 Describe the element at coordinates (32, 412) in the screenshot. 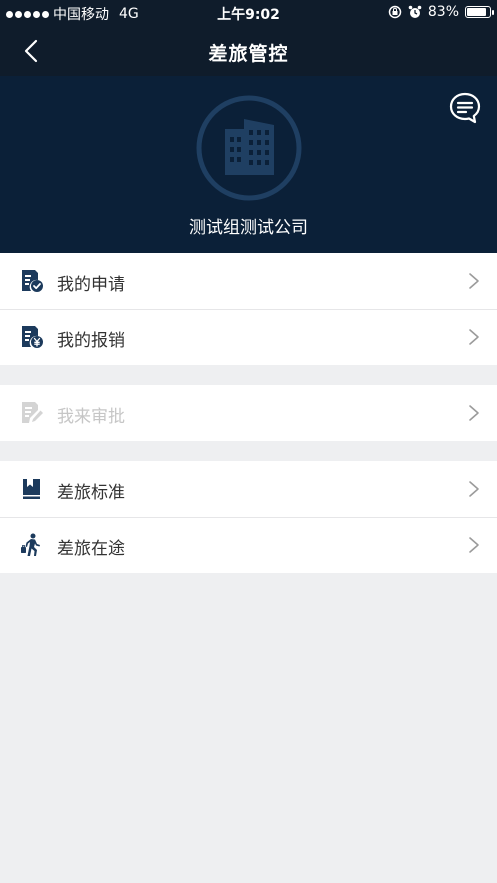

I see `approval-edit-icon` at that location.